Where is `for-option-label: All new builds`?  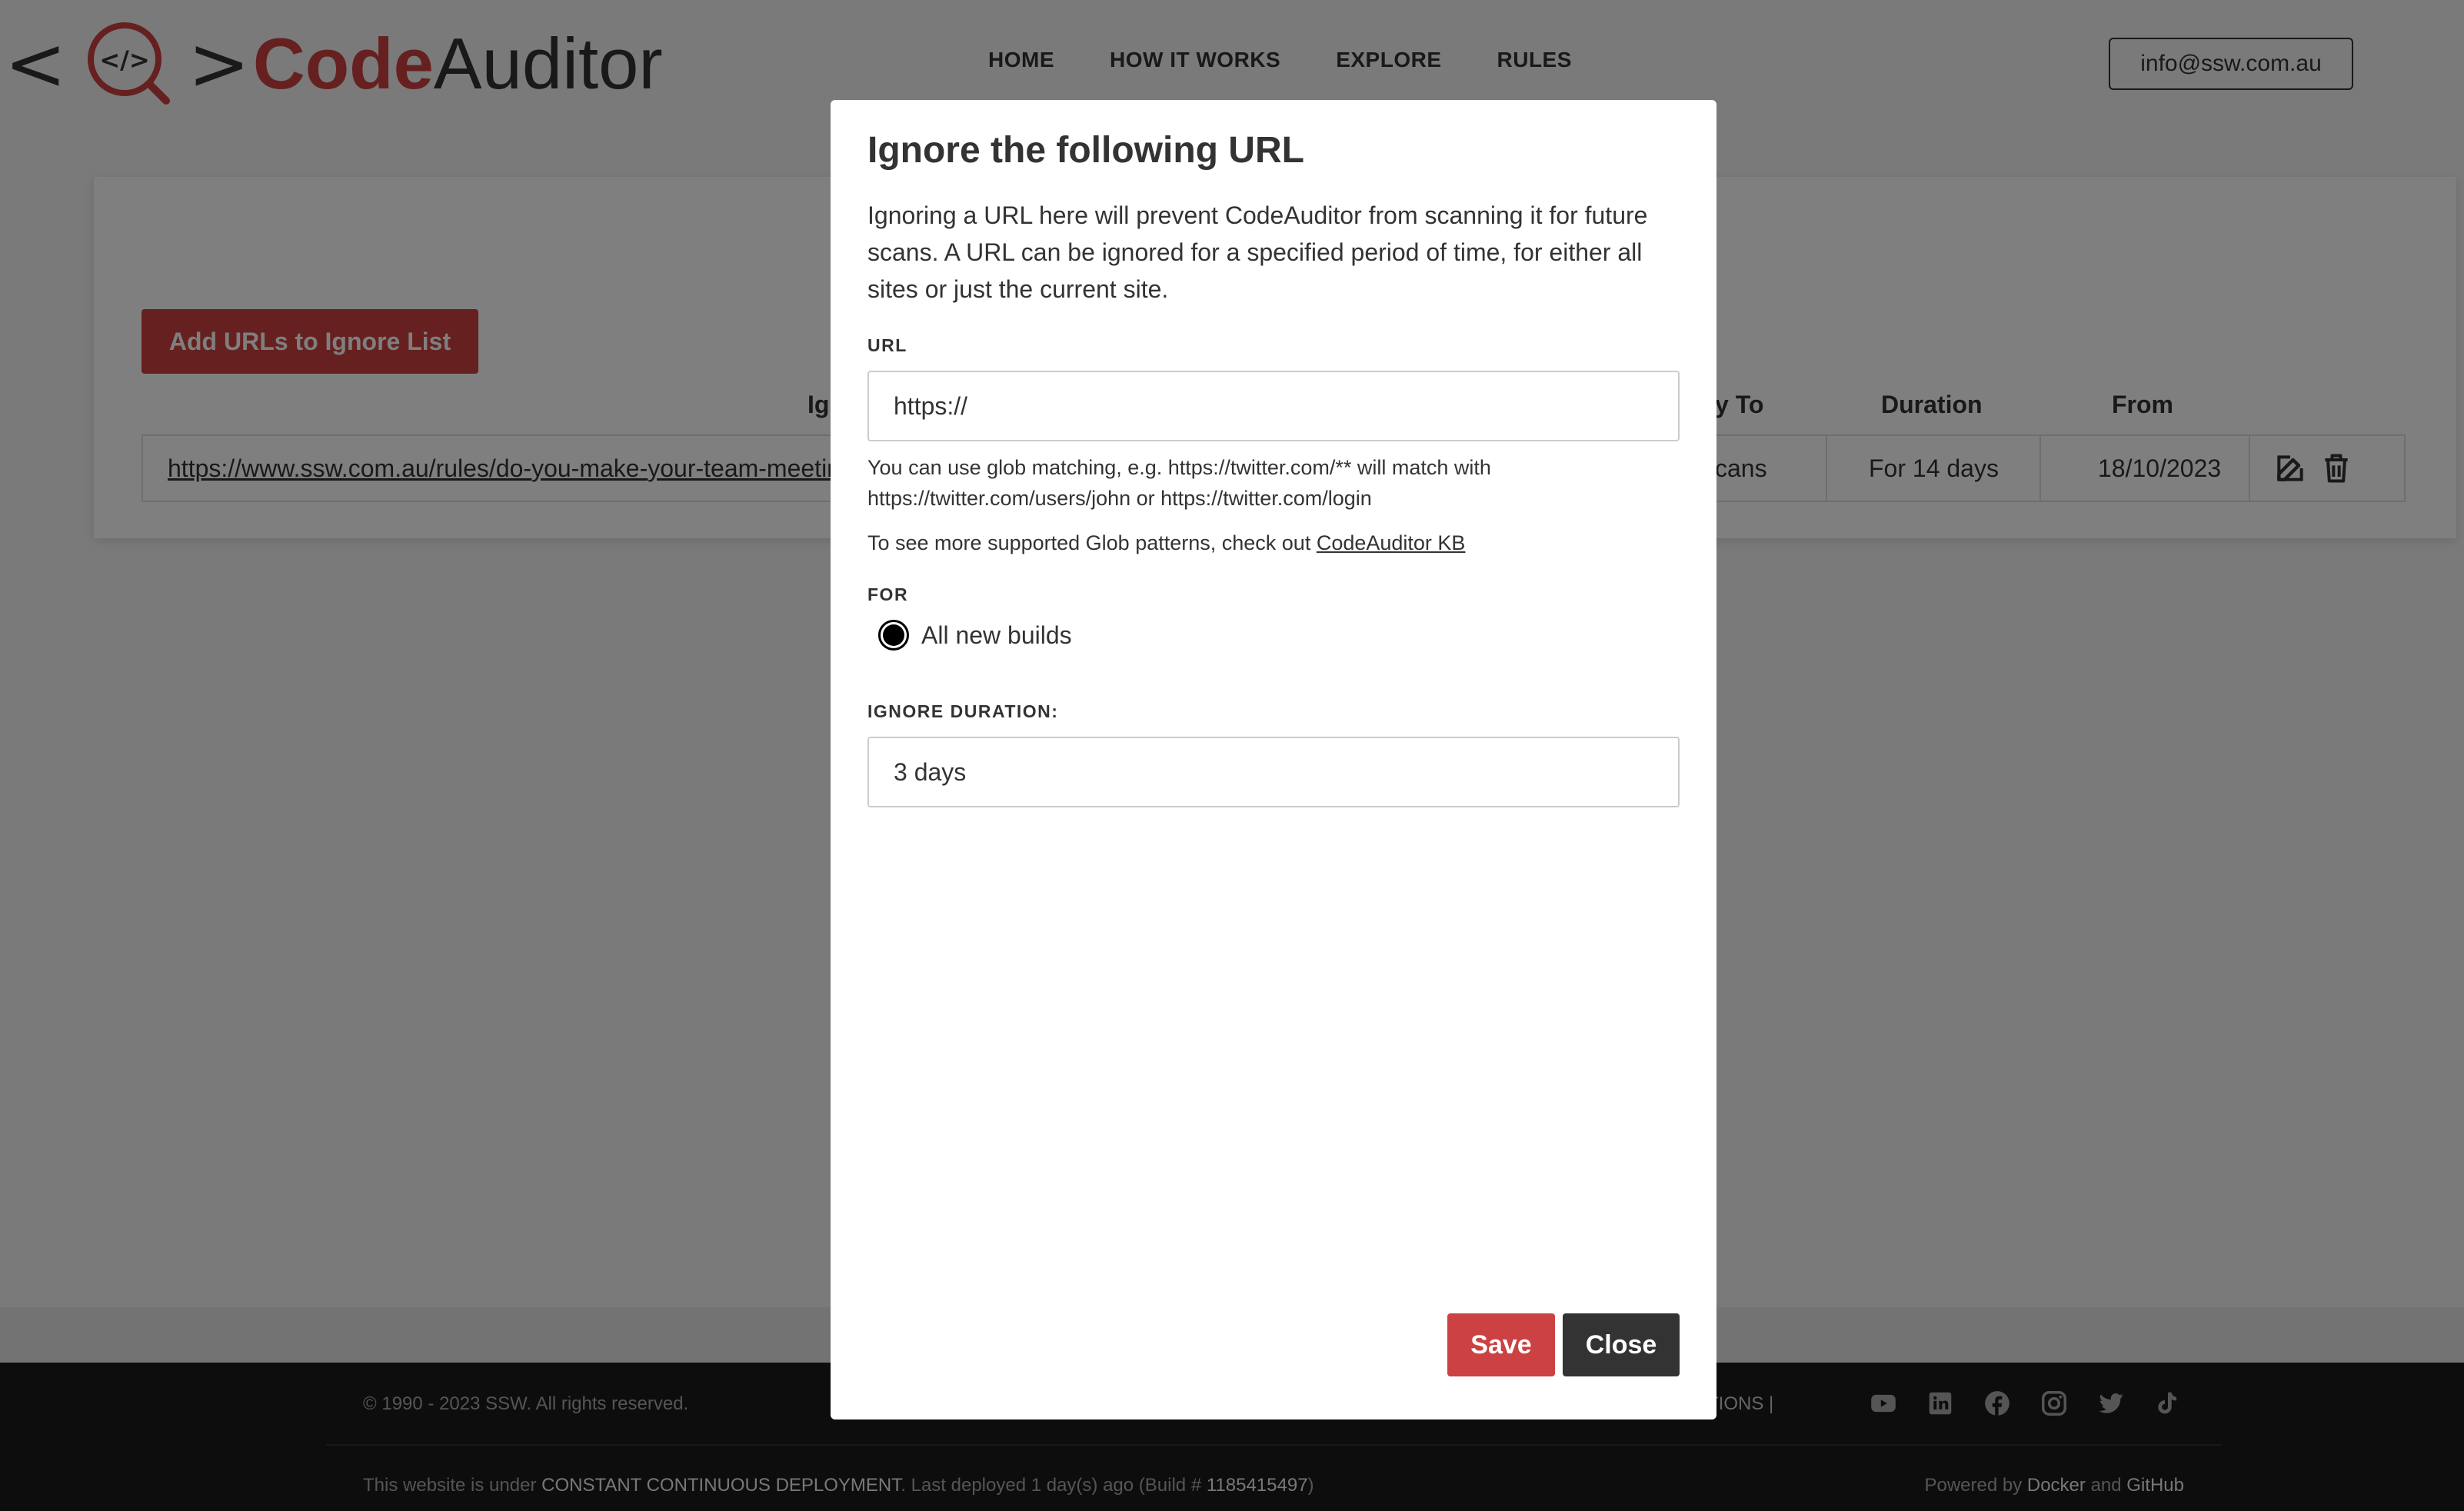 for-option-label: All new builds is located at coordinates (996, 635).